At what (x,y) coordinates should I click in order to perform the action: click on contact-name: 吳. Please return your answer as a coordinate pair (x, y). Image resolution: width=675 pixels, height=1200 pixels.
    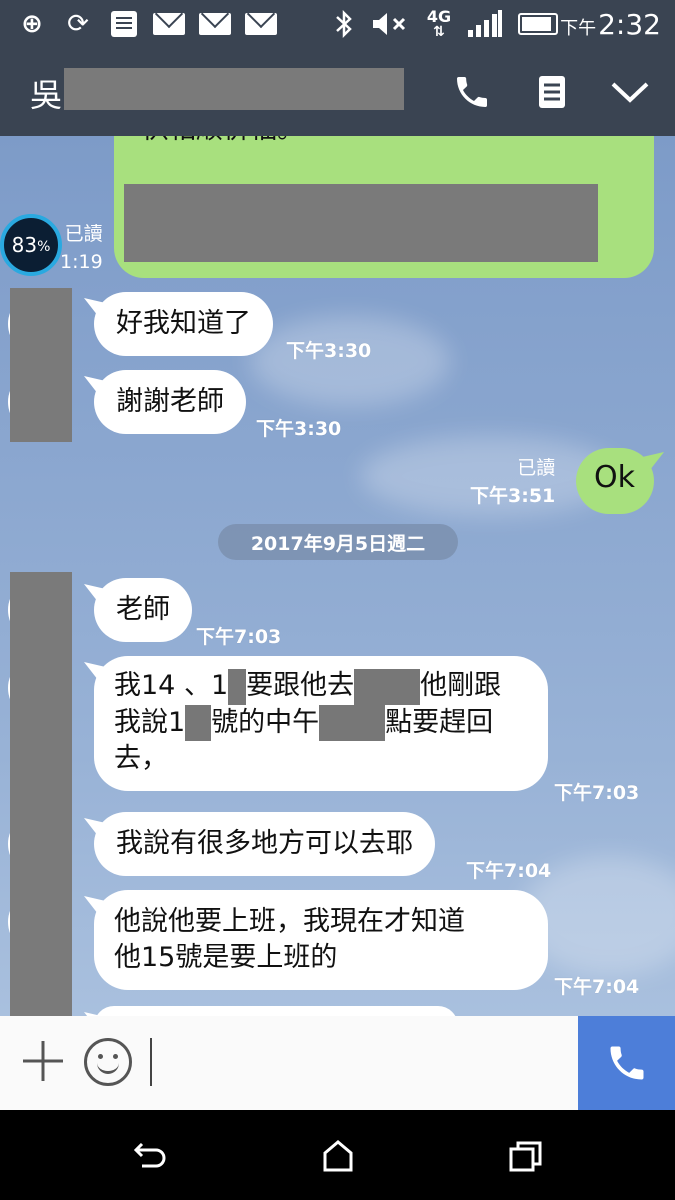
    Looking at the image, I should click on (46, 93).